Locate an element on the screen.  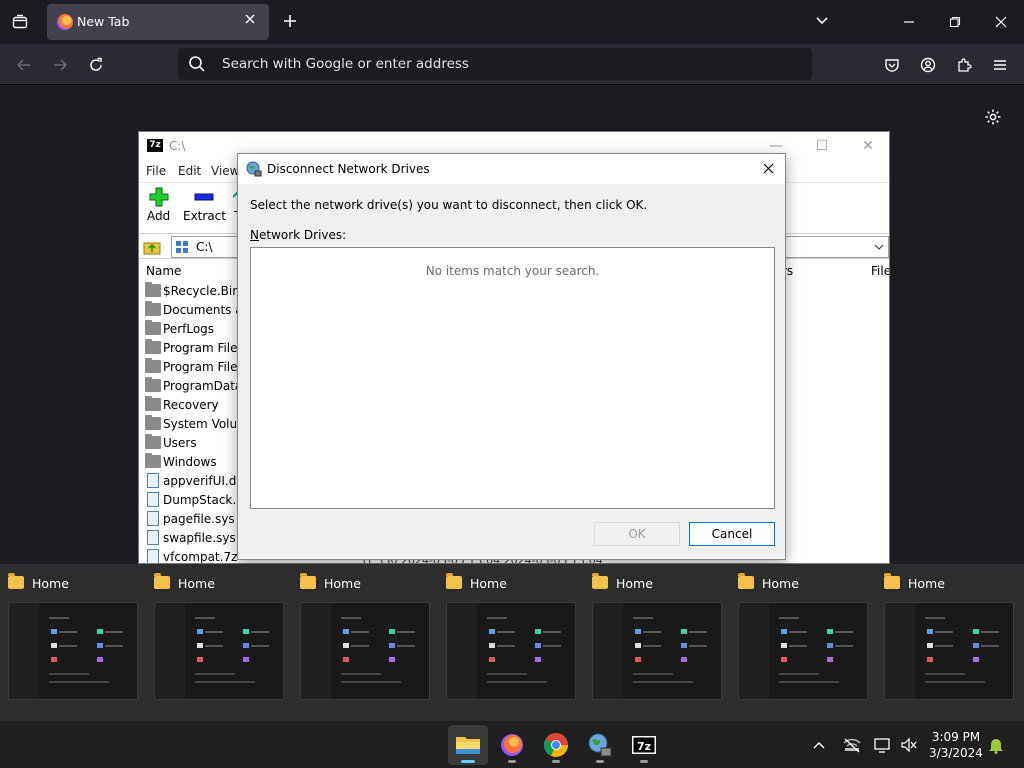
reload-icon is located at coordinates (96, 64).